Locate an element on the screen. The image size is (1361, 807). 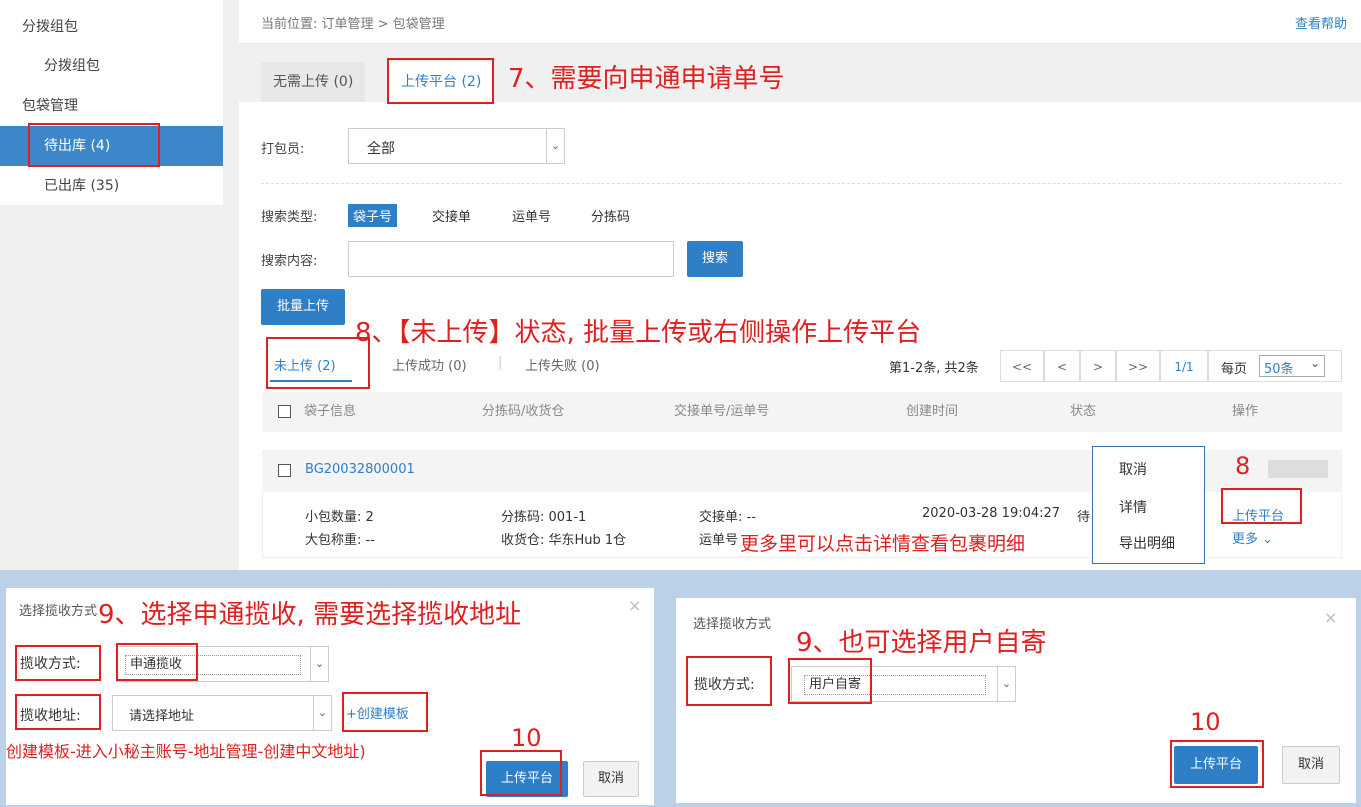
bag-id-link: BG20032800001 is located at coordinates (360, 469).